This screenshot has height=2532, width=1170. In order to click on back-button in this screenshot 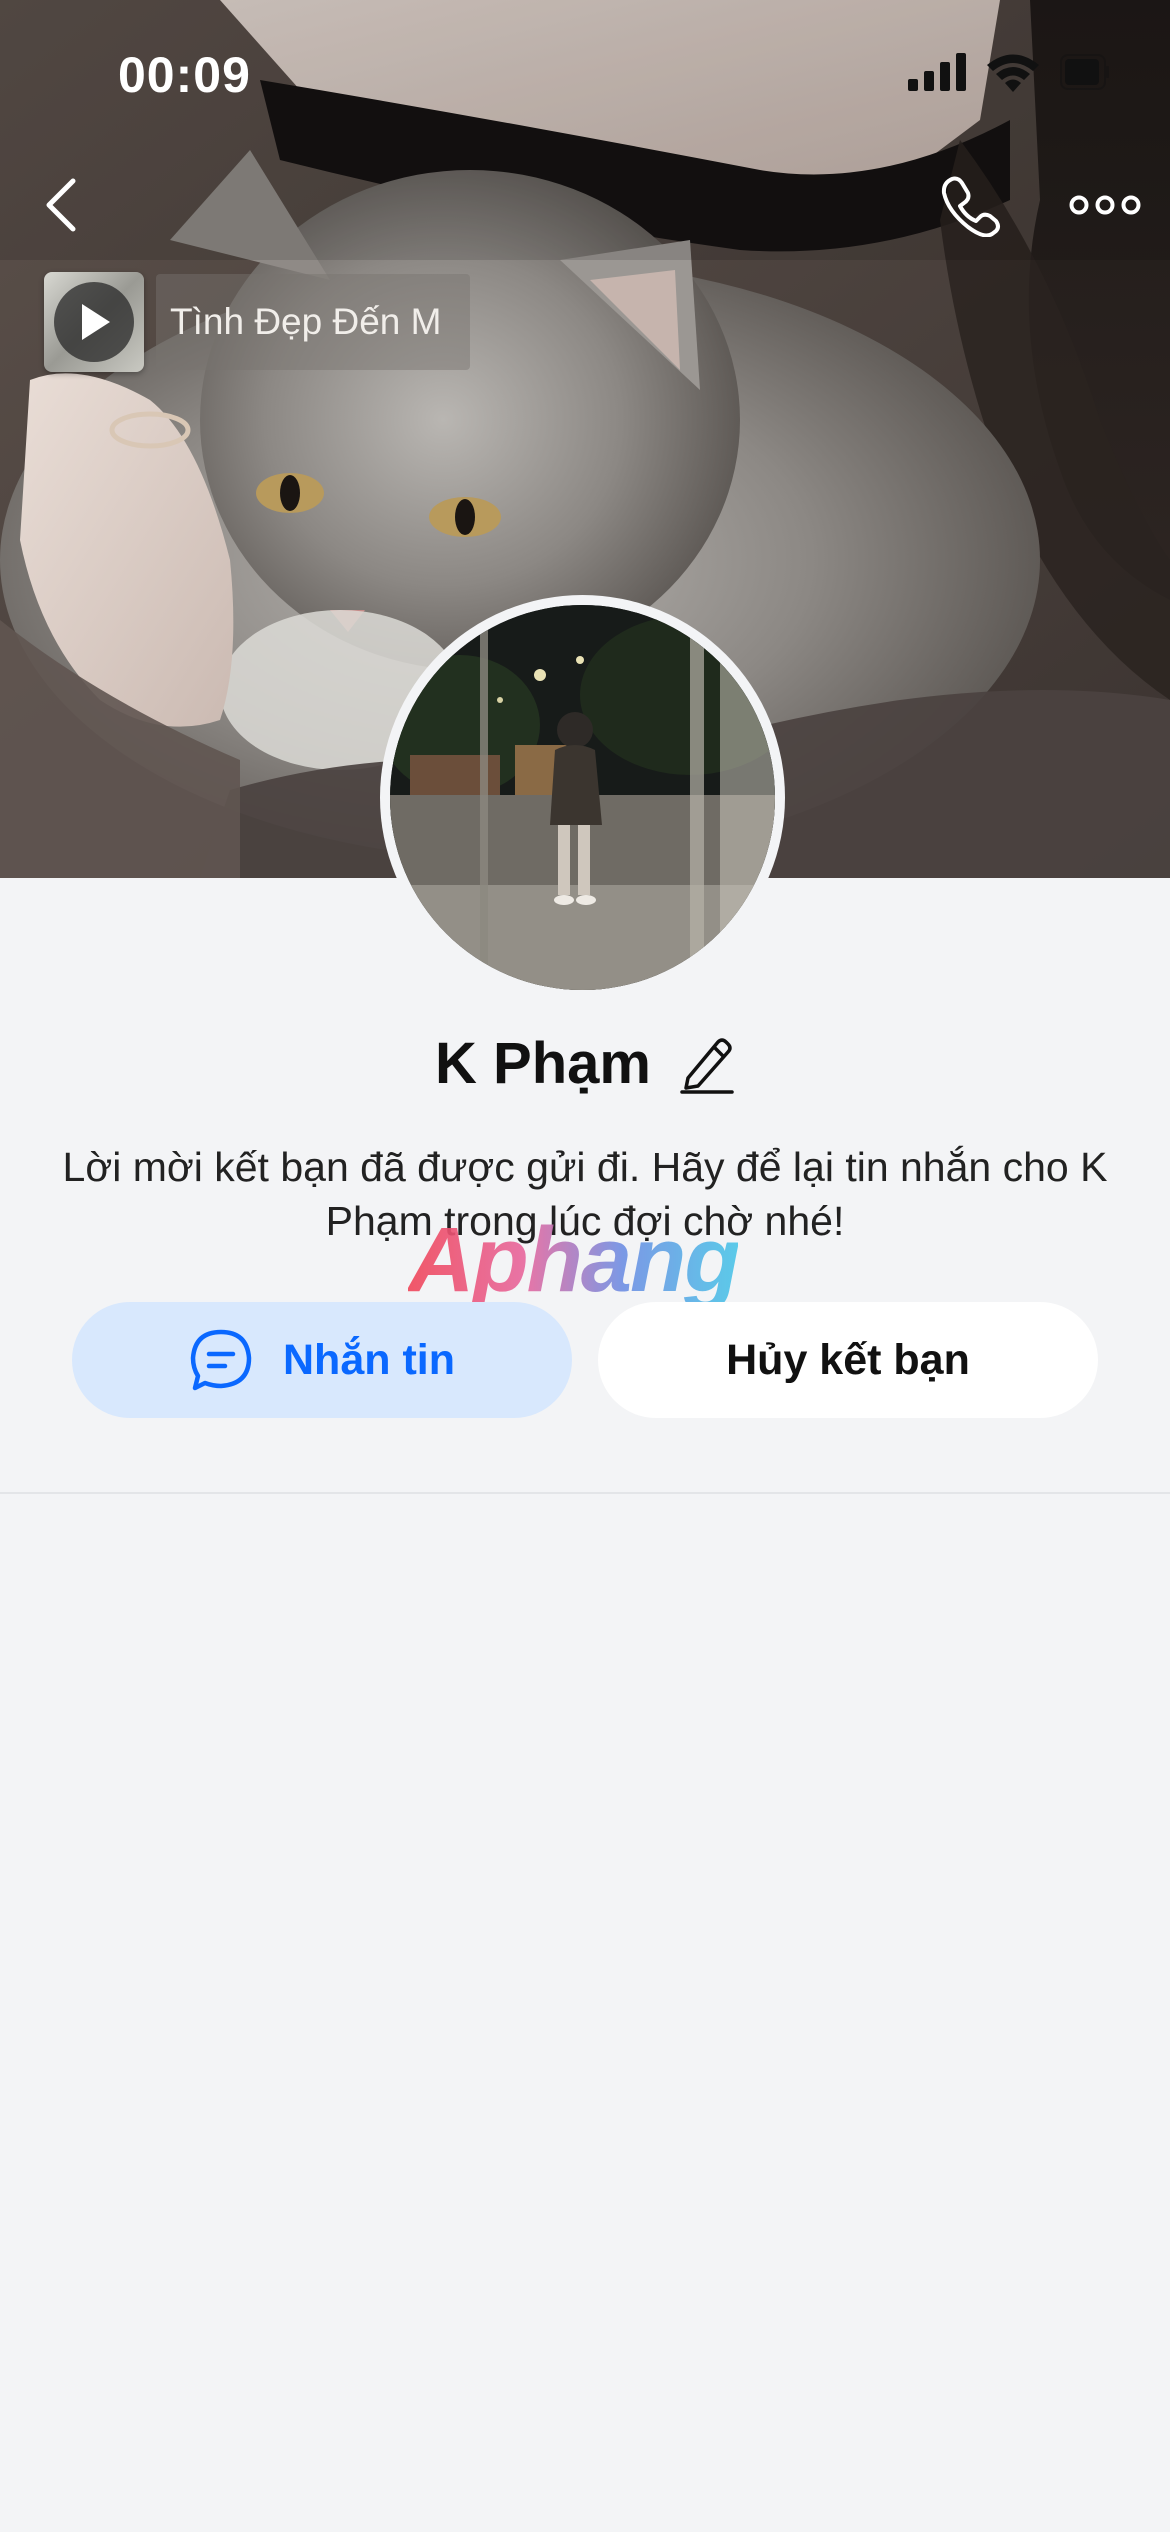, I will do `click(60, 205)`.